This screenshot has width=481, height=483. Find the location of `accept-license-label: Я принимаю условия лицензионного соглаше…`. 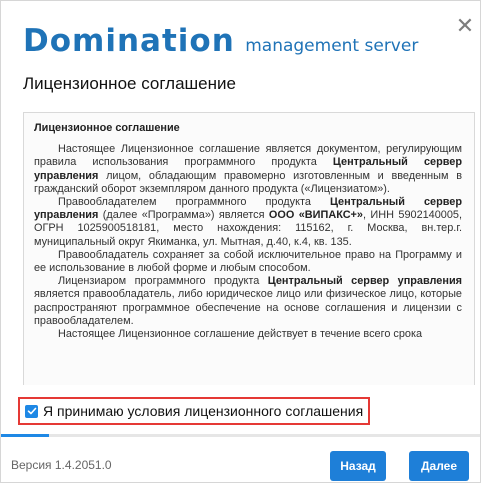

accept-license-label: Я принимаю условия лицензионного соглаше… is located at coordinates (203, 411).